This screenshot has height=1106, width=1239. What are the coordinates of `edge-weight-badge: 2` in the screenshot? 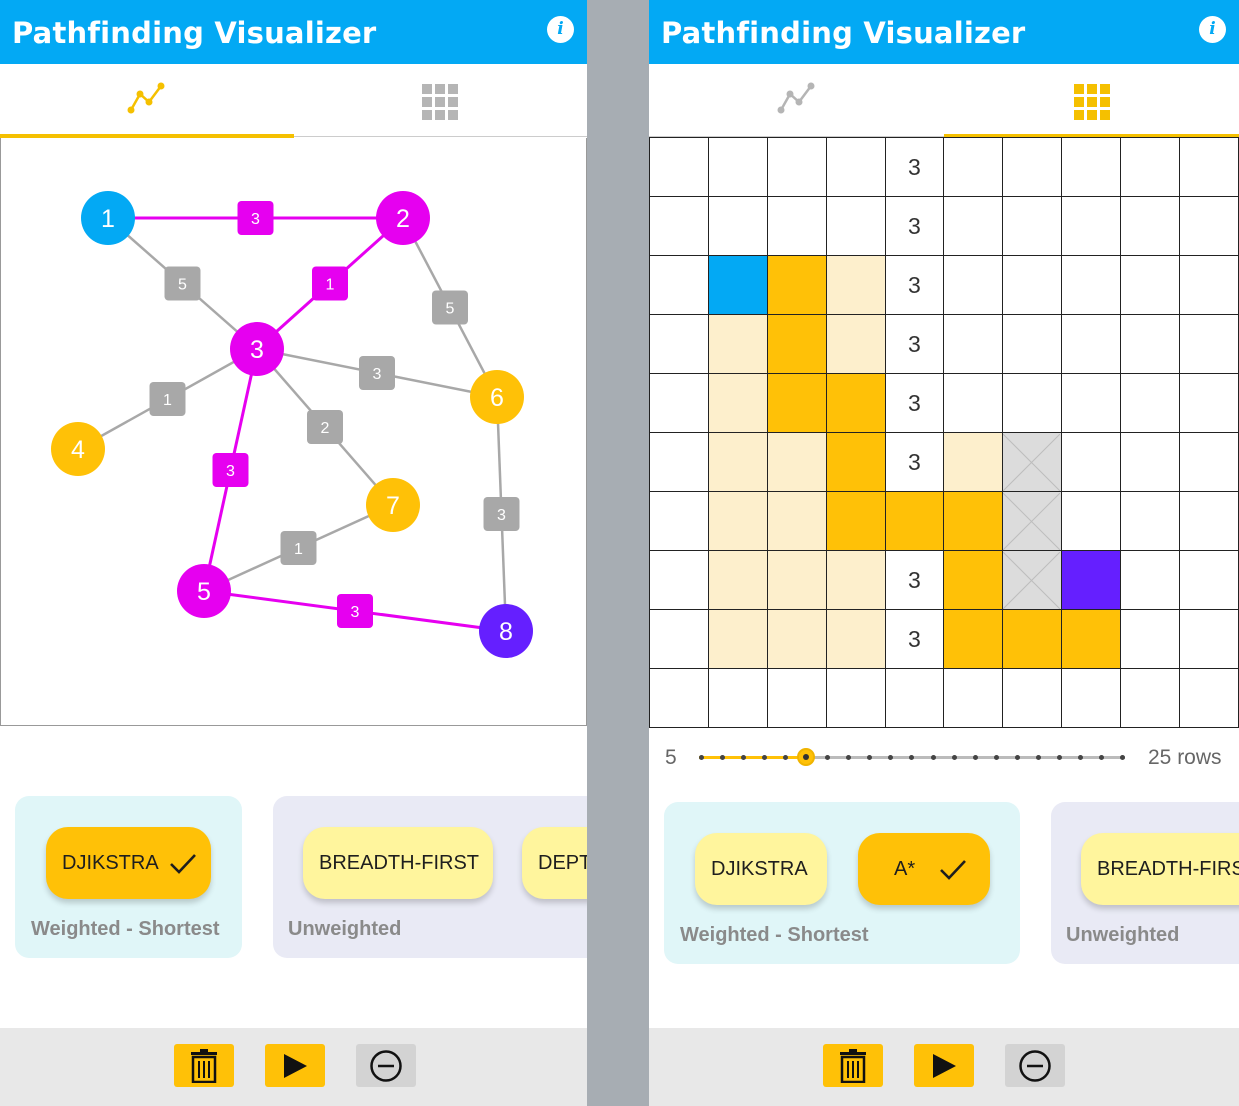 It's located at (325, 427).